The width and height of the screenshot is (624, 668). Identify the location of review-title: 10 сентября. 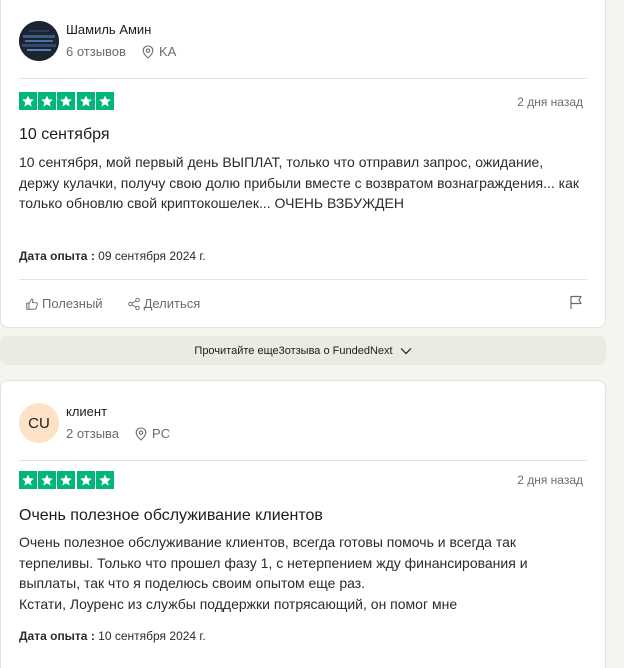
(64, 135).